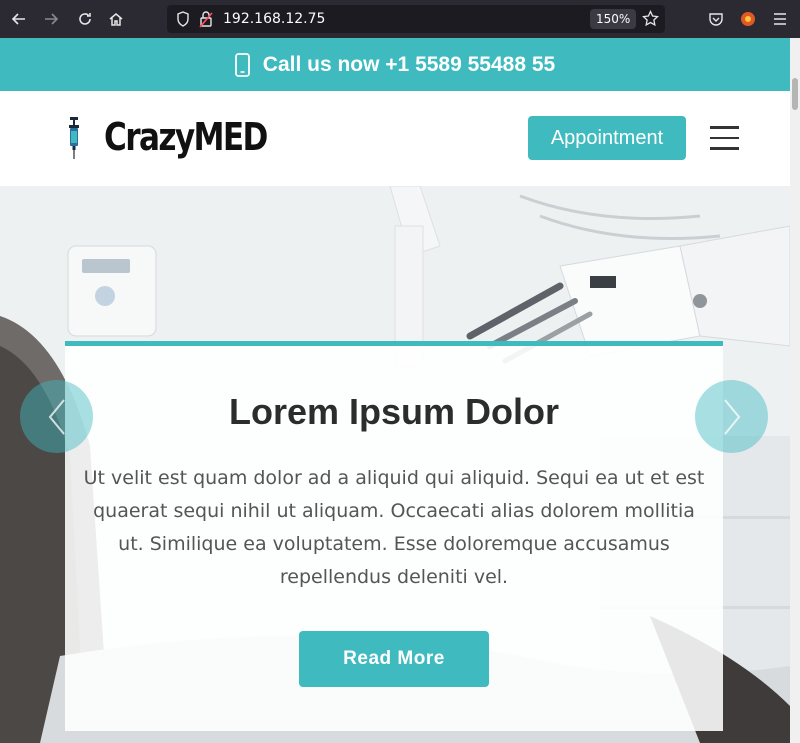 This screenshot has width=800, height=743. I want to click on extension-icon, so click(748, 19).